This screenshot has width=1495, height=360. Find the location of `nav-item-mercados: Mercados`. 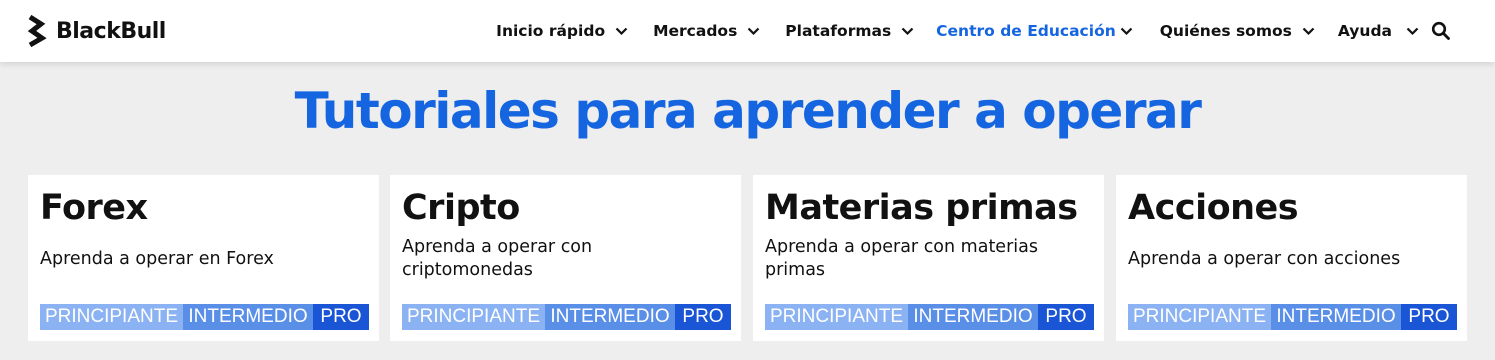

nav-item-mercados: Mercados is located at coordinates (706, 31).